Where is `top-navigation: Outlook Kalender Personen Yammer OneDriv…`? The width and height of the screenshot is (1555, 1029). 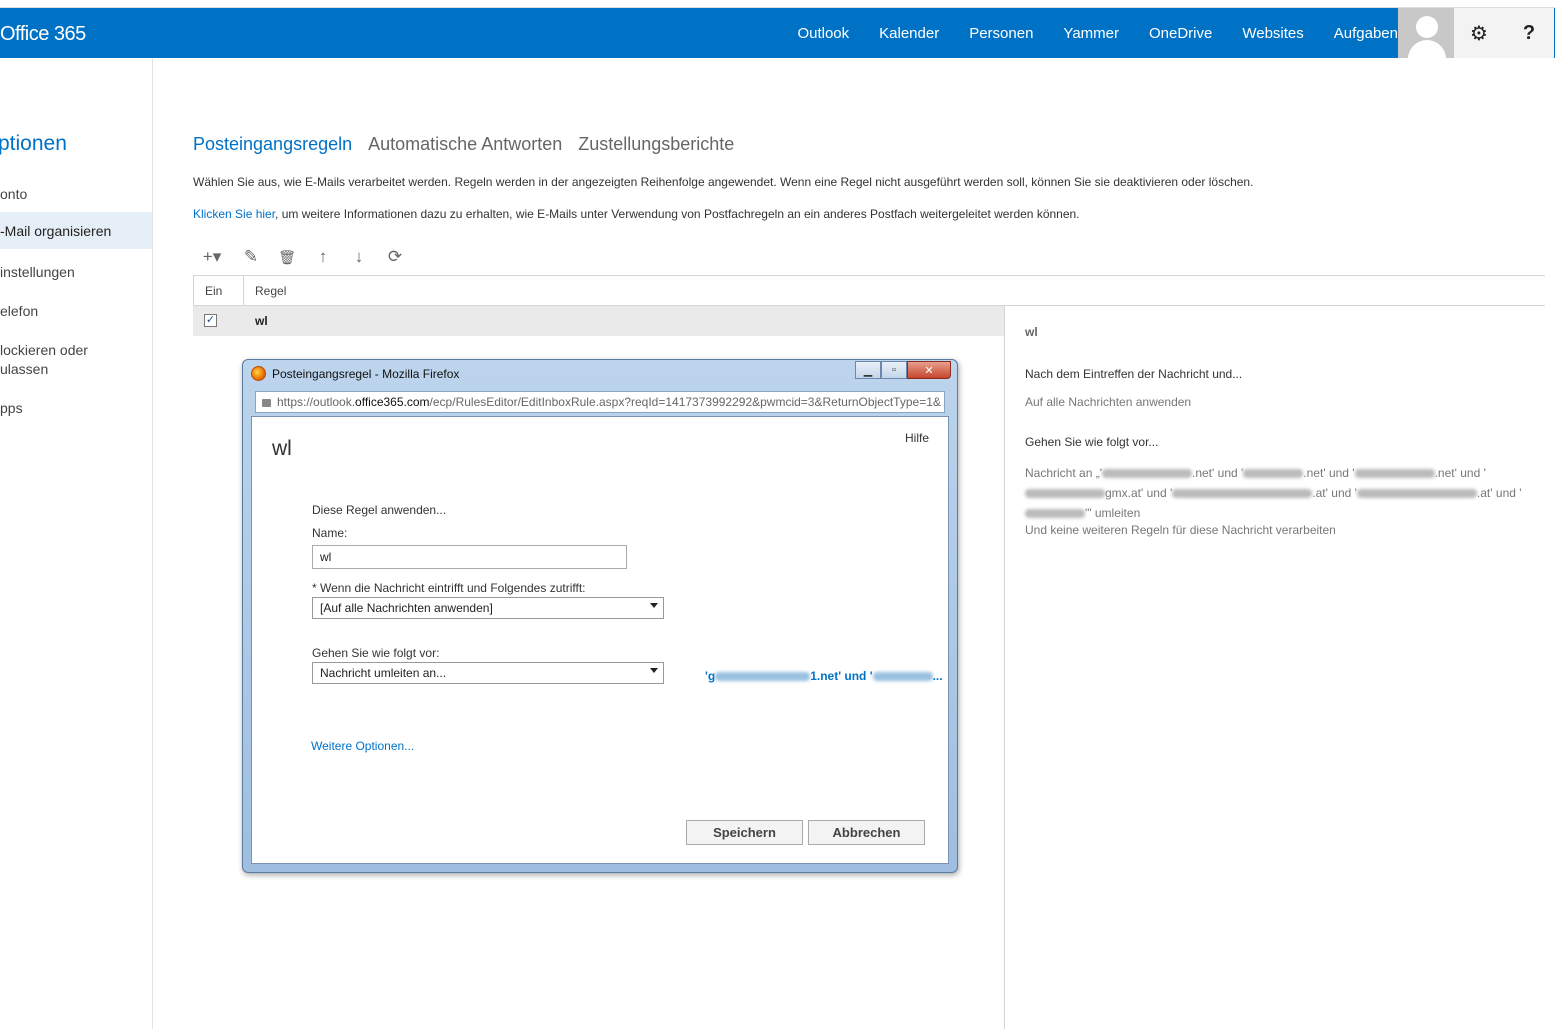 top-navigation: Outlook Kalender Personen Yammer OneDriv… is located at coordinates (1082, 33).